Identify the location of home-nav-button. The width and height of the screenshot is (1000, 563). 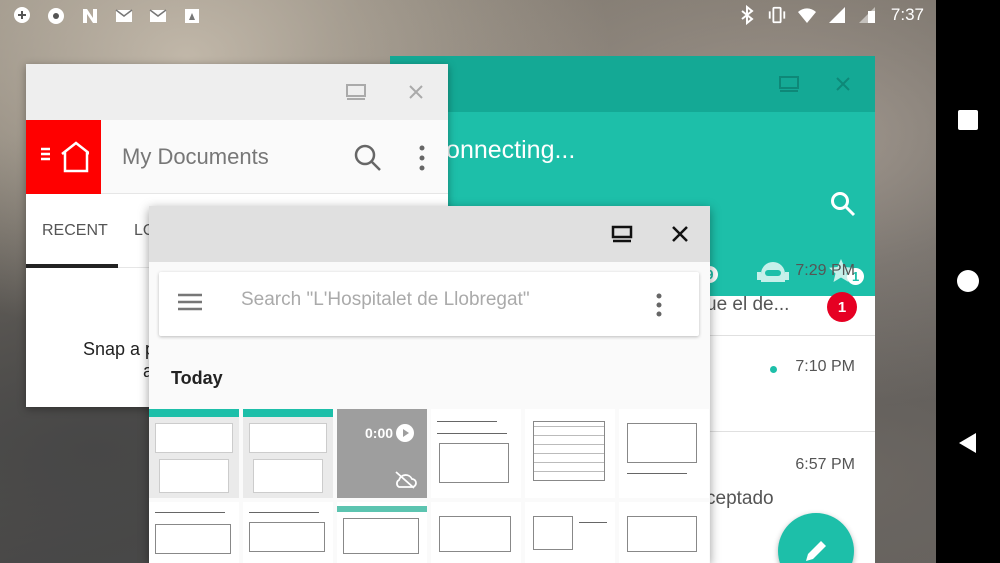
(968, 281).